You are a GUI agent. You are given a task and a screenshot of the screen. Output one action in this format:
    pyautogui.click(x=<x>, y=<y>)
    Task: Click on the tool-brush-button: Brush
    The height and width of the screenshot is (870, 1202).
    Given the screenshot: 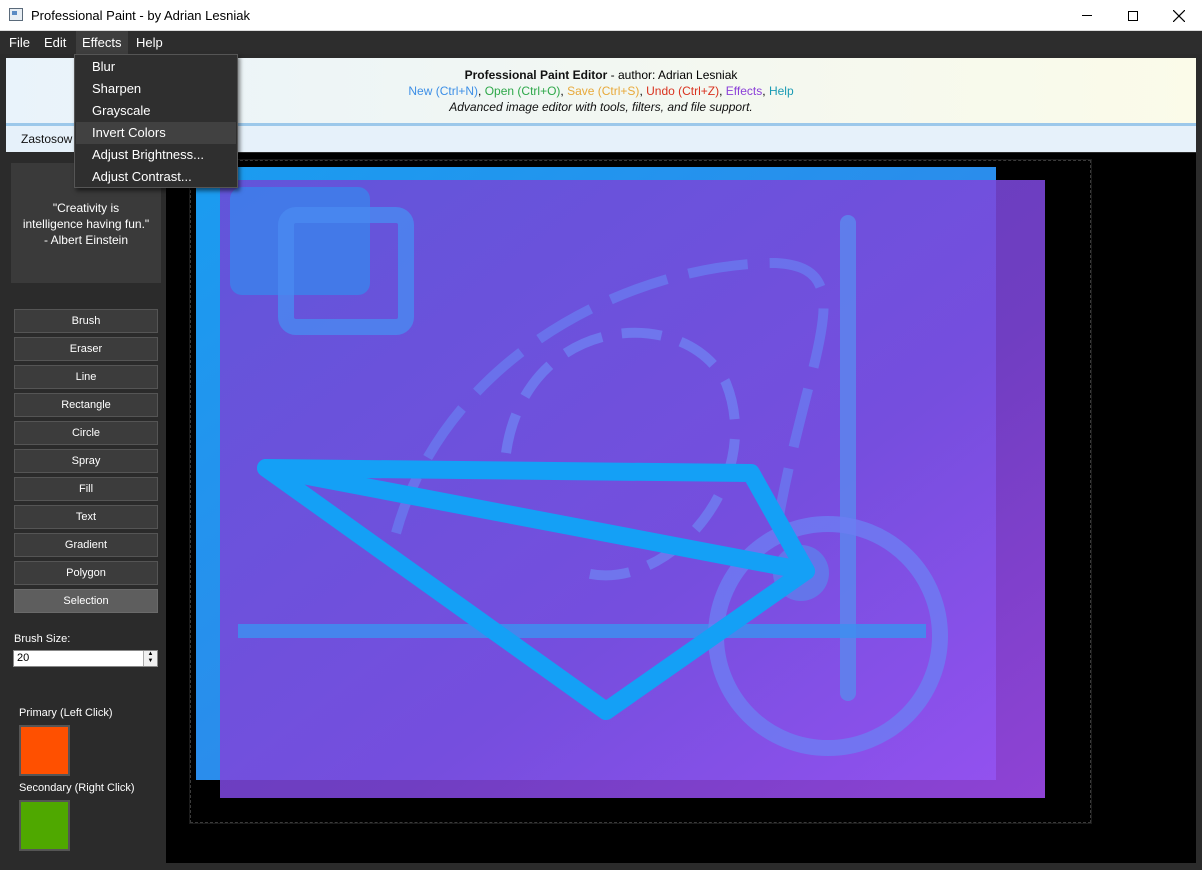 What is the action you would take?
    pyautogui.click(x=86, y=321)
    